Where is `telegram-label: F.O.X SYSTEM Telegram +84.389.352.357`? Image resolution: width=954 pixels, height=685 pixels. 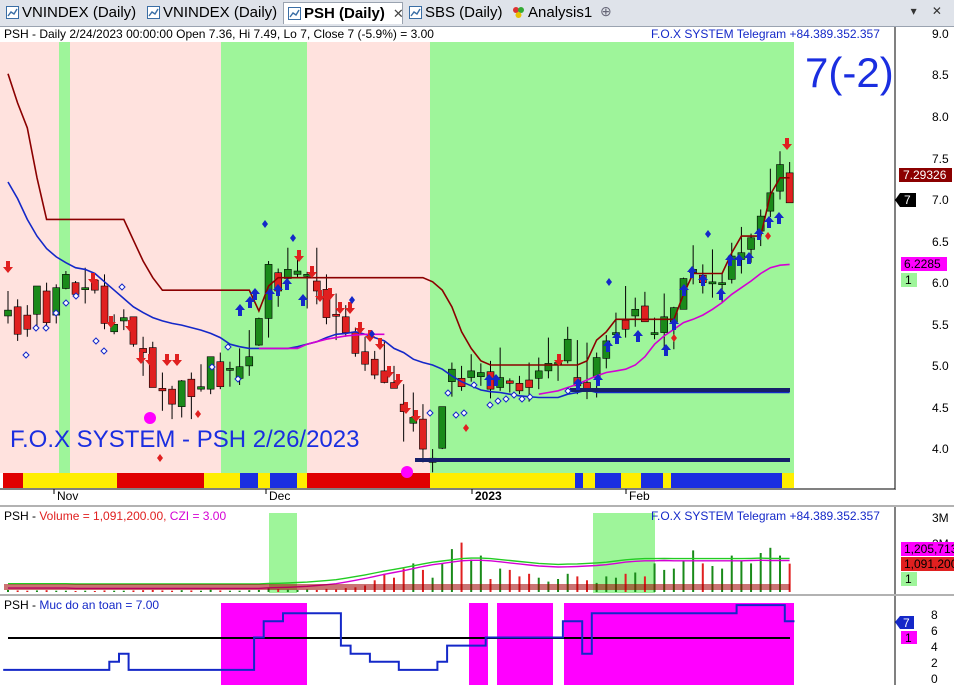
telegram-label: F.O.X SYSTEM Telegram +84.389.352.357 is located at coordinates (765, 34).